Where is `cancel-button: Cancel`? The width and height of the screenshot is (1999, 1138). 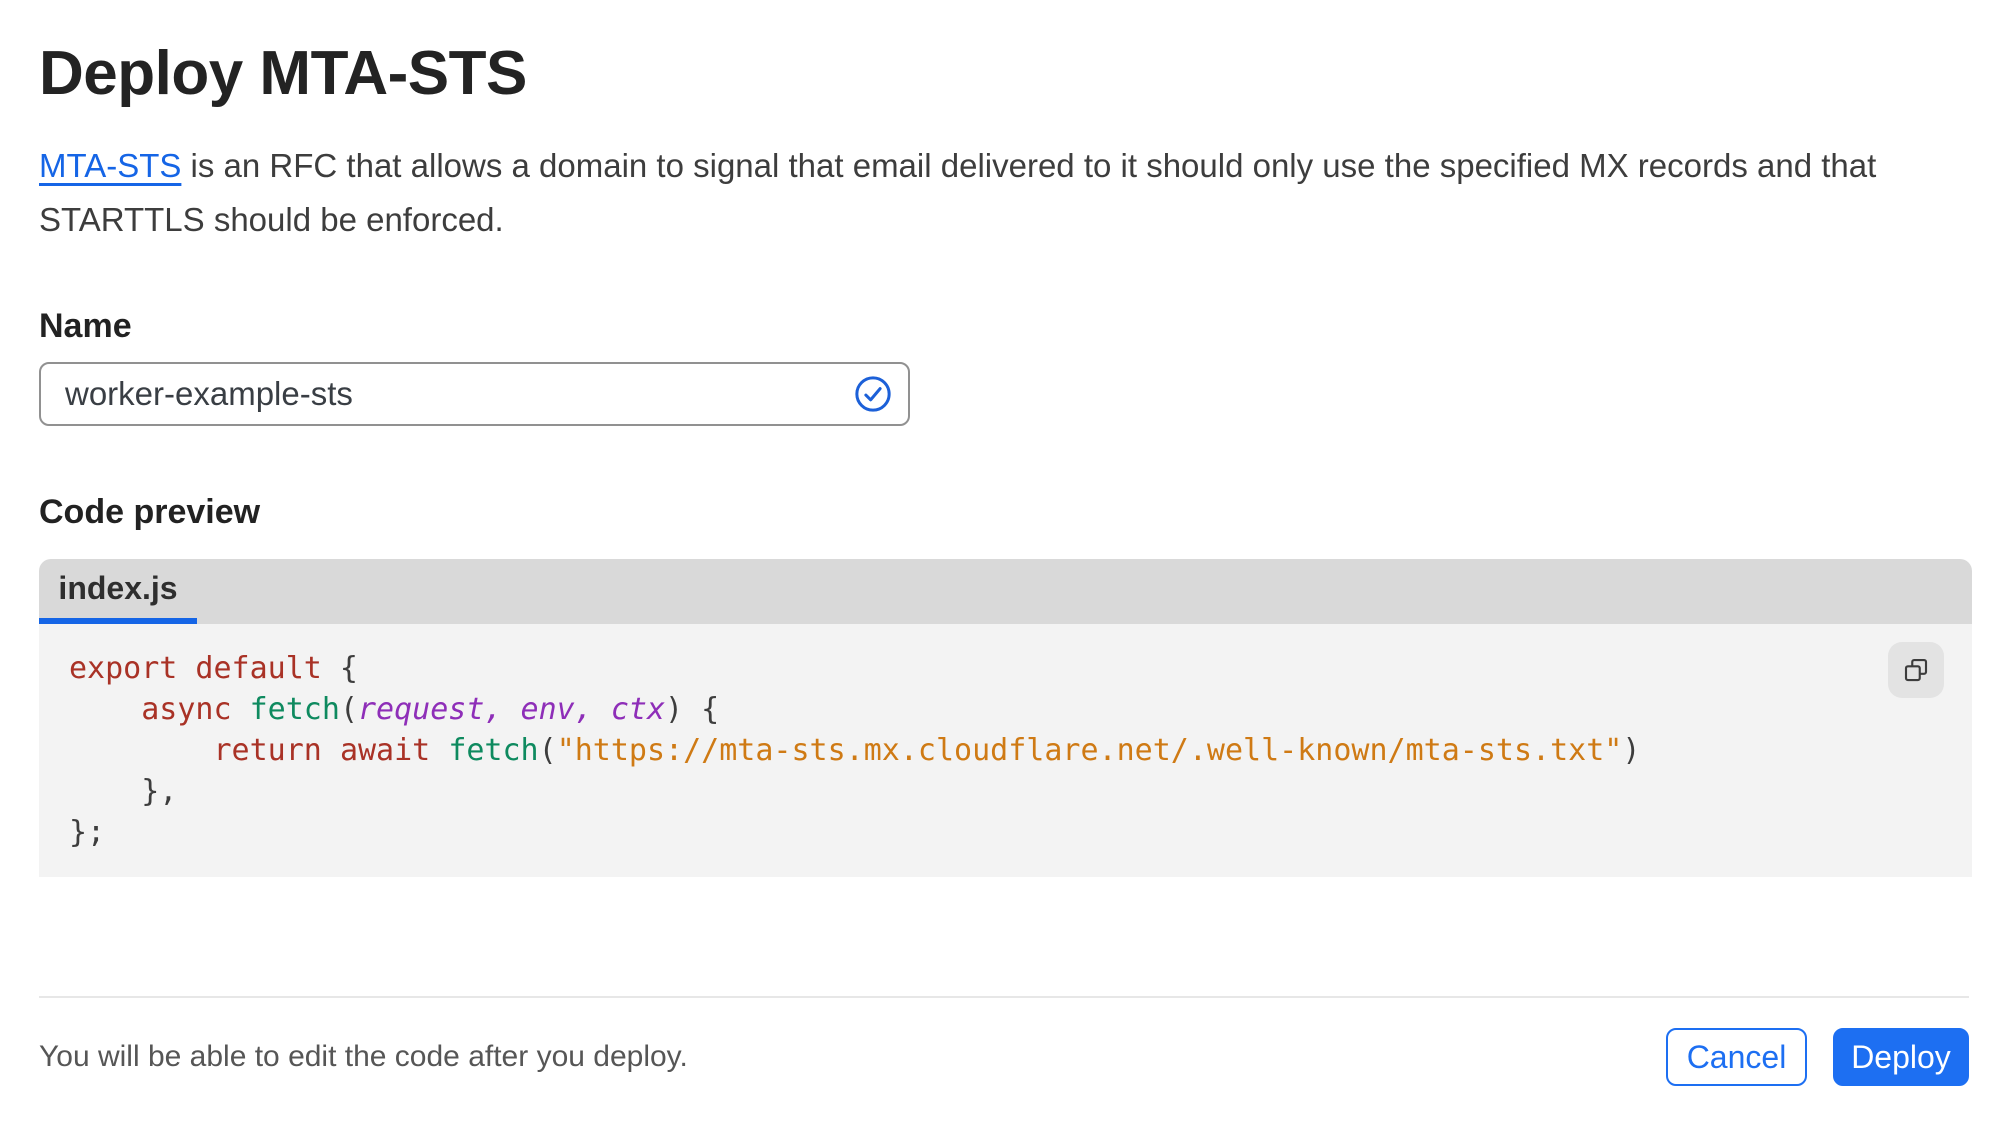 cancel-button: Cancel is located at coordinates (1736, 1057).